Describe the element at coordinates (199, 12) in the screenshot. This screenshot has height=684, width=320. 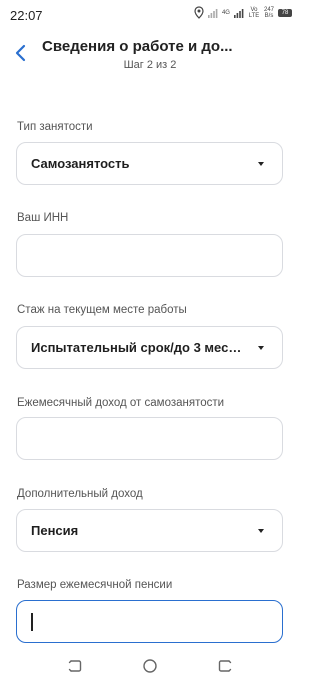
I see `location-icon` at that location.